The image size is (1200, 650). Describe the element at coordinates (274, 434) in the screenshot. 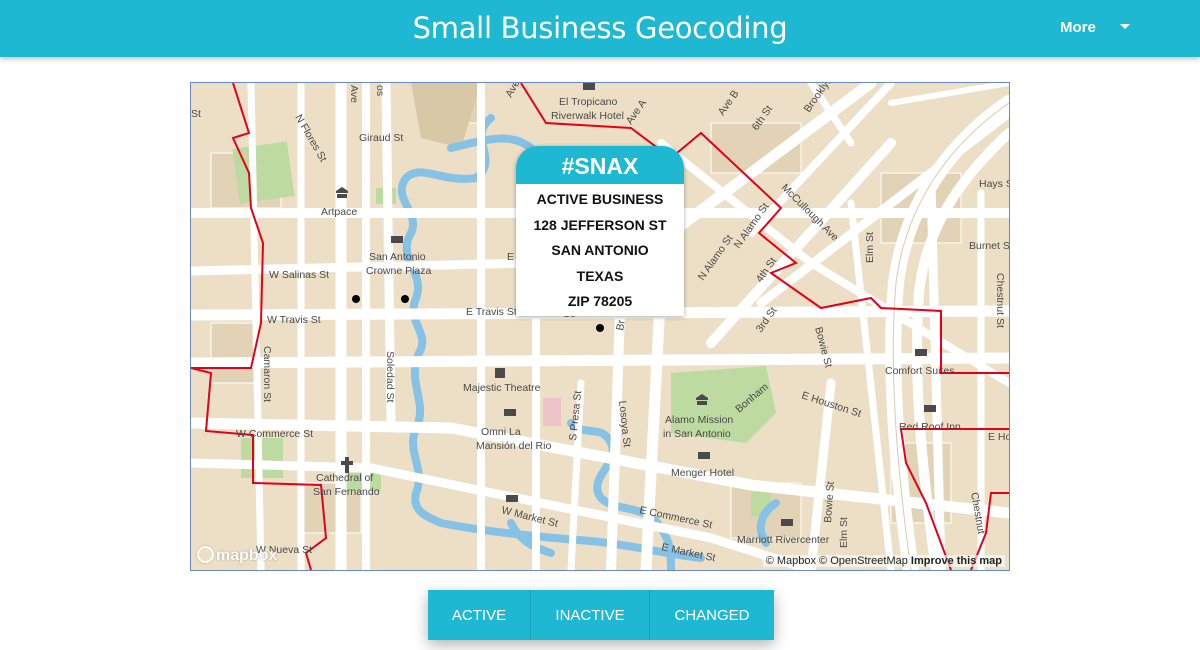

I see `map-label: W Commerce St` at that location.